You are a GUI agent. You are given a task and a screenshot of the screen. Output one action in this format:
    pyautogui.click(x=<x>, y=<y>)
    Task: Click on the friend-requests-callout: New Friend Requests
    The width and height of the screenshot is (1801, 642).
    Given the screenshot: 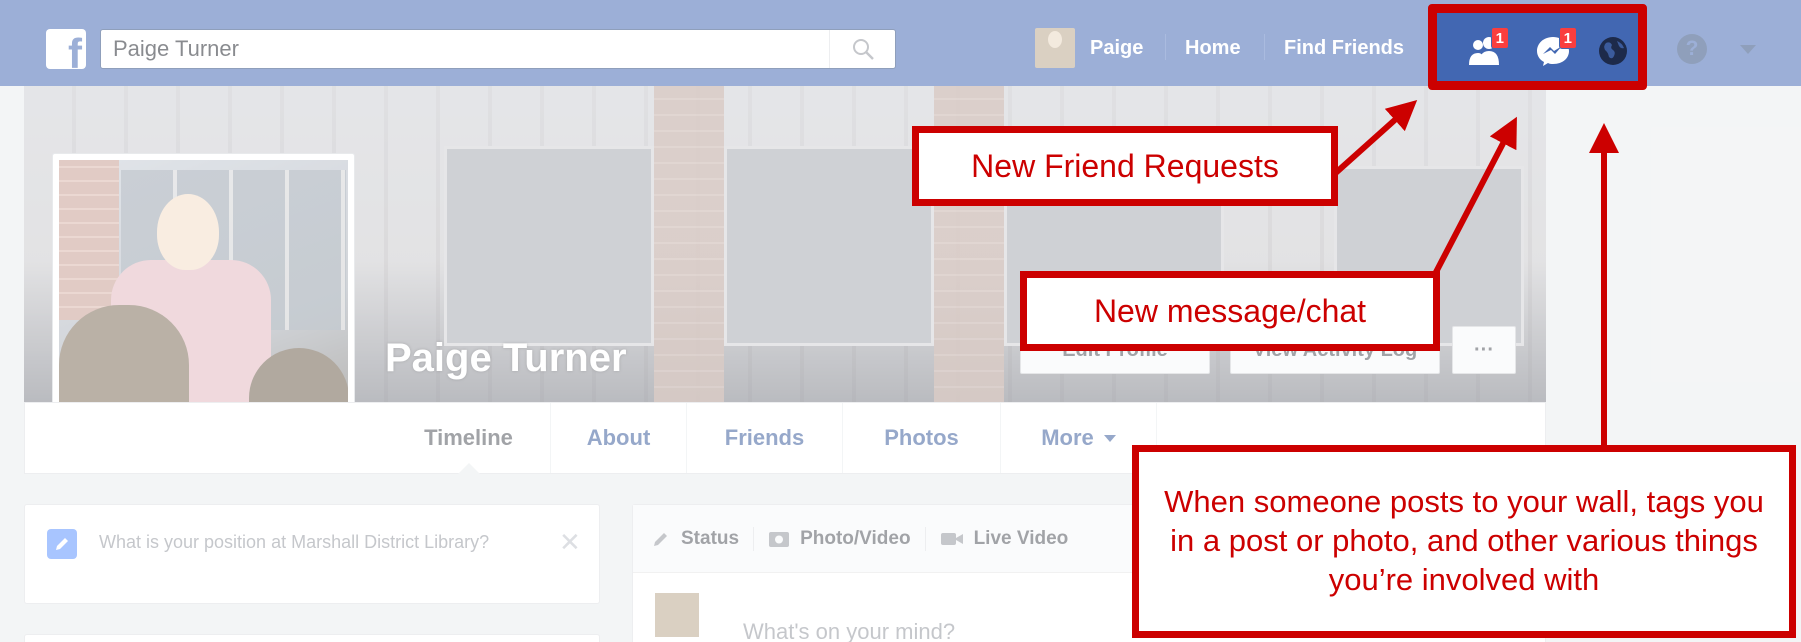 What is the action you would take?
    pyautogui.click(x=1125, y=166)
    